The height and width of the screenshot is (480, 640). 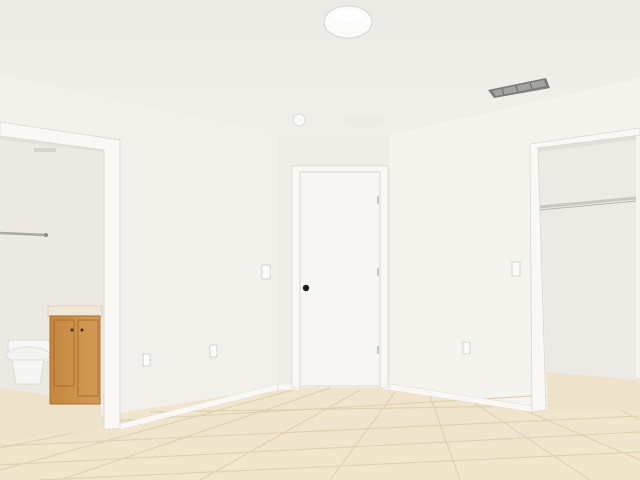 What do you see at coordinates (75, 355) in the screenshot?
I see `vanity-cabinet` at bounding box center [75, 355].